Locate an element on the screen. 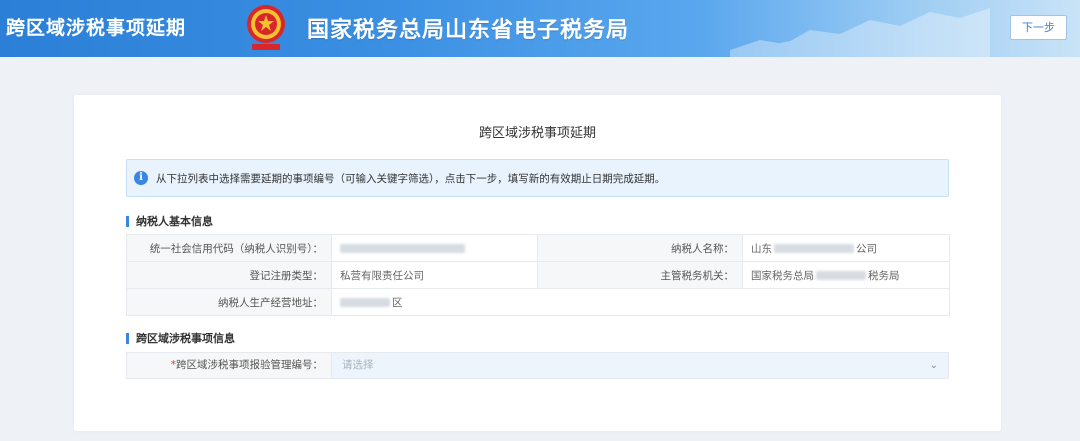 The width and height of the screenshot is (1080, 441). top-header: 跨区域涉税事项延期 国家税务总局山东省电子税务局 下一步 is located at coordinates (540, 28).